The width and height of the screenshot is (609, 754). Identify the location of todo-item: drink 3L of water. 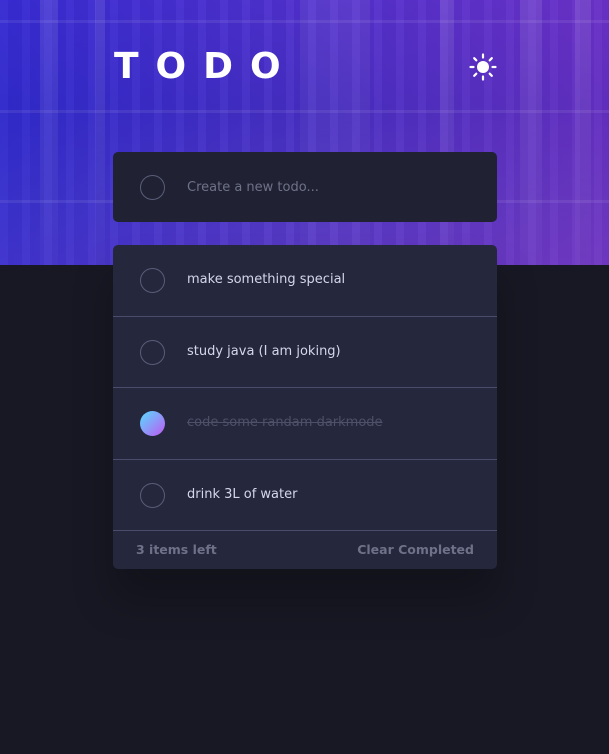
(305, 495).